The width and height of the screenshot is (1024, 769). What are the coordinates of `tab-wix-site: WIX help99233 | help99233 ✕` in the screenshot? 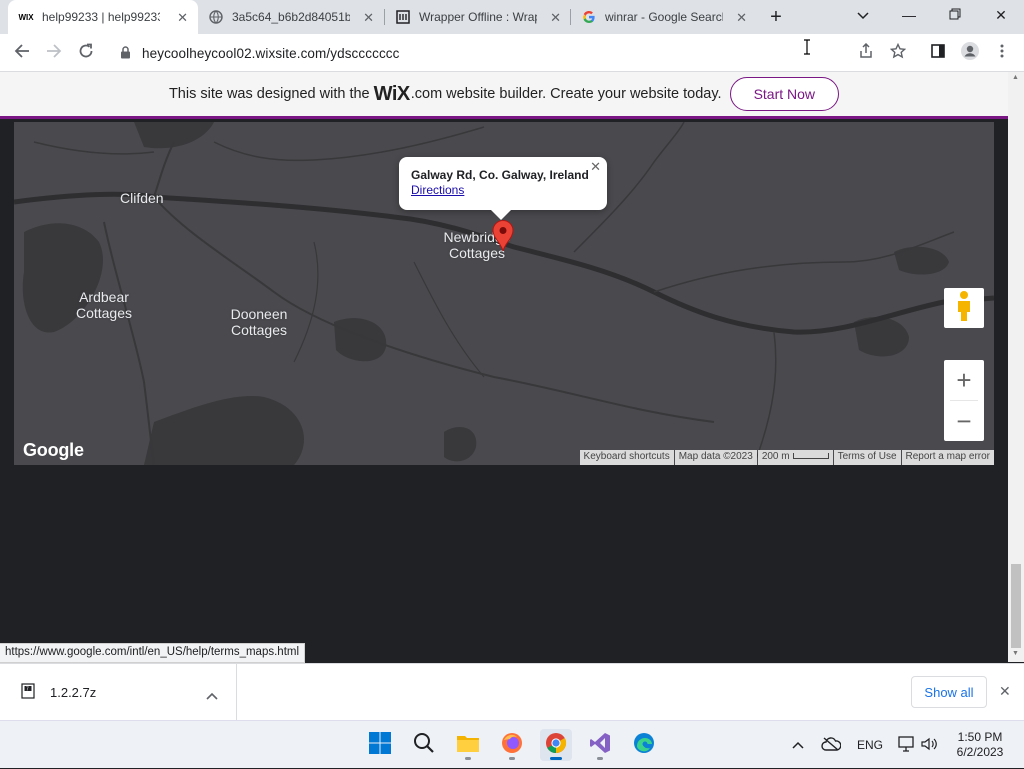 It's located at (103, 17).